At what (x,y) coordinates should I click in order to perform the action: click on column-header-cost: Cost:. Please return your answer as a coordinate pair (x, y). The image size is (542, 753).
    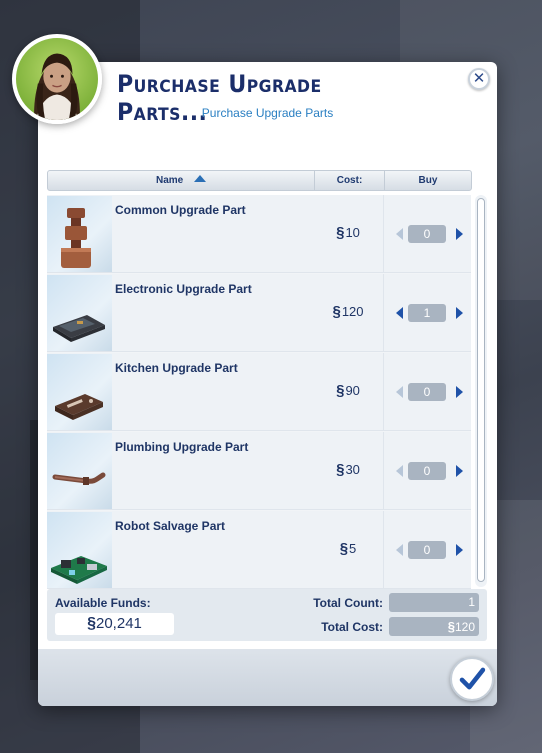
    Looking at the image, I should click on (349, 180).